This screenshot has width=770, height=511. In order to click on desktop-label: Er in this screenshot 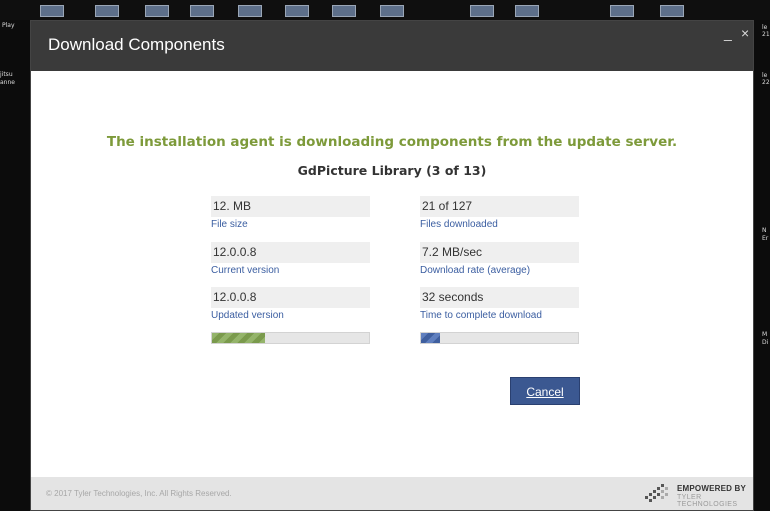, I will do `click(765, 238)`.